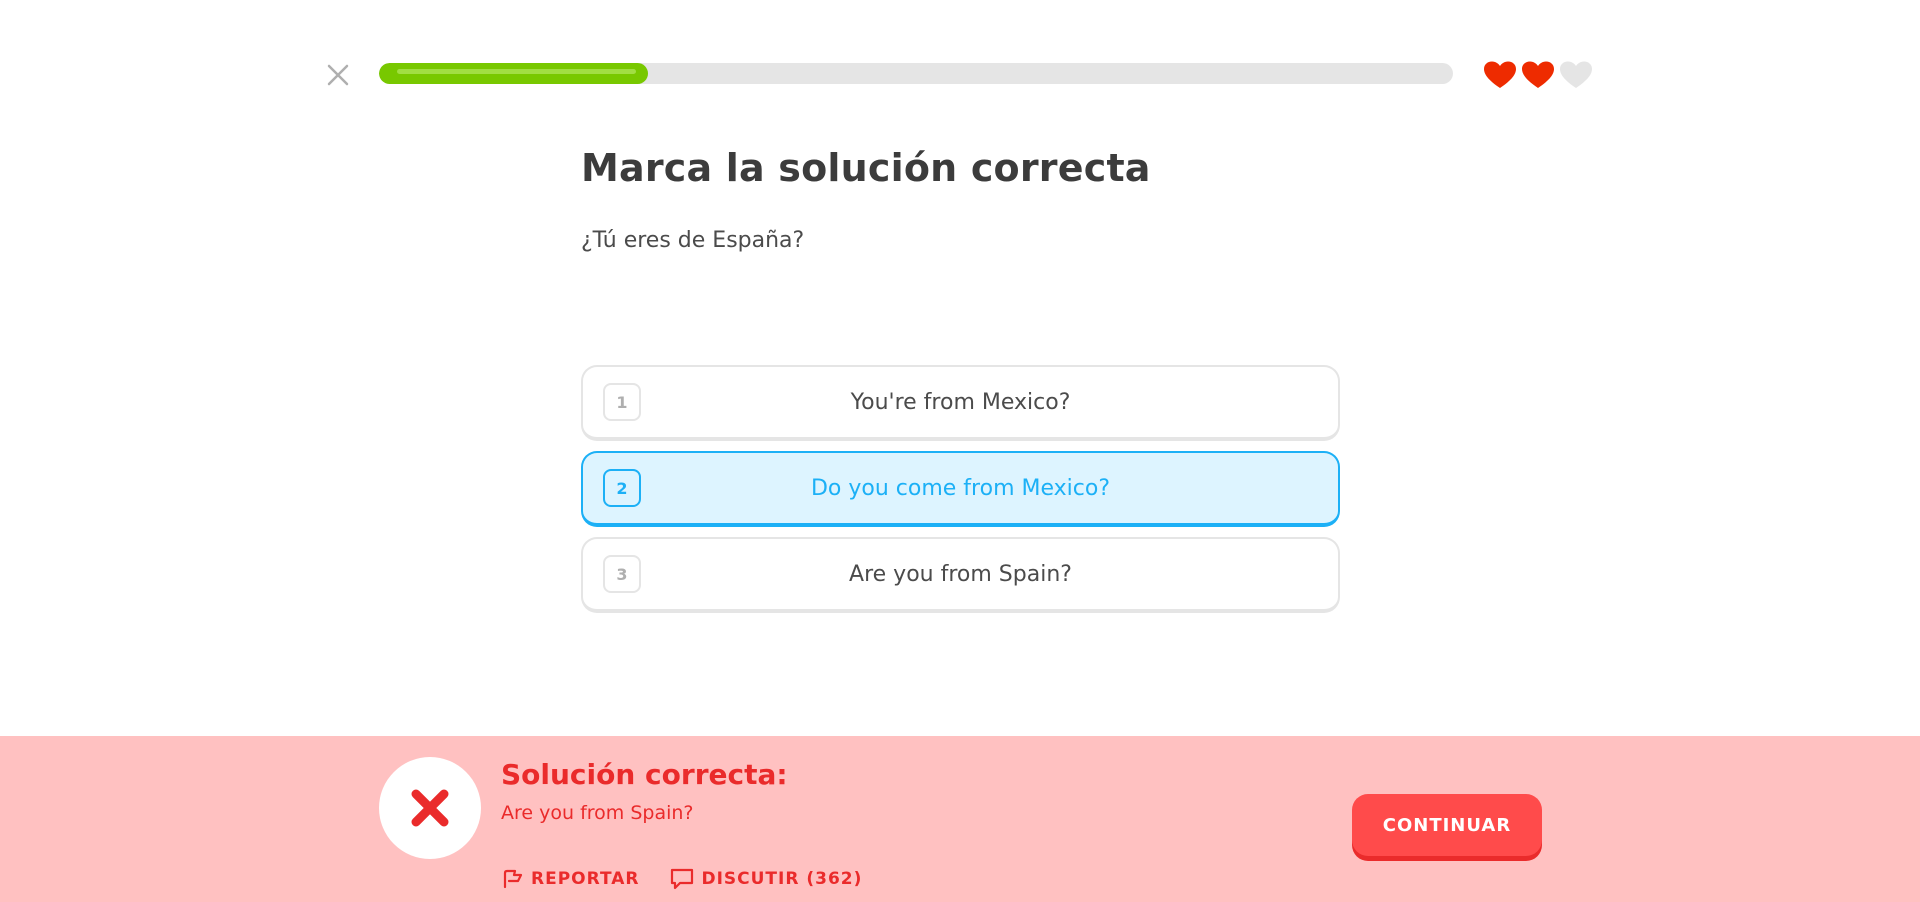 The height and width of the screenshot is (902, 1920). I want to click on wrong-x-icon, so click(430, 808).